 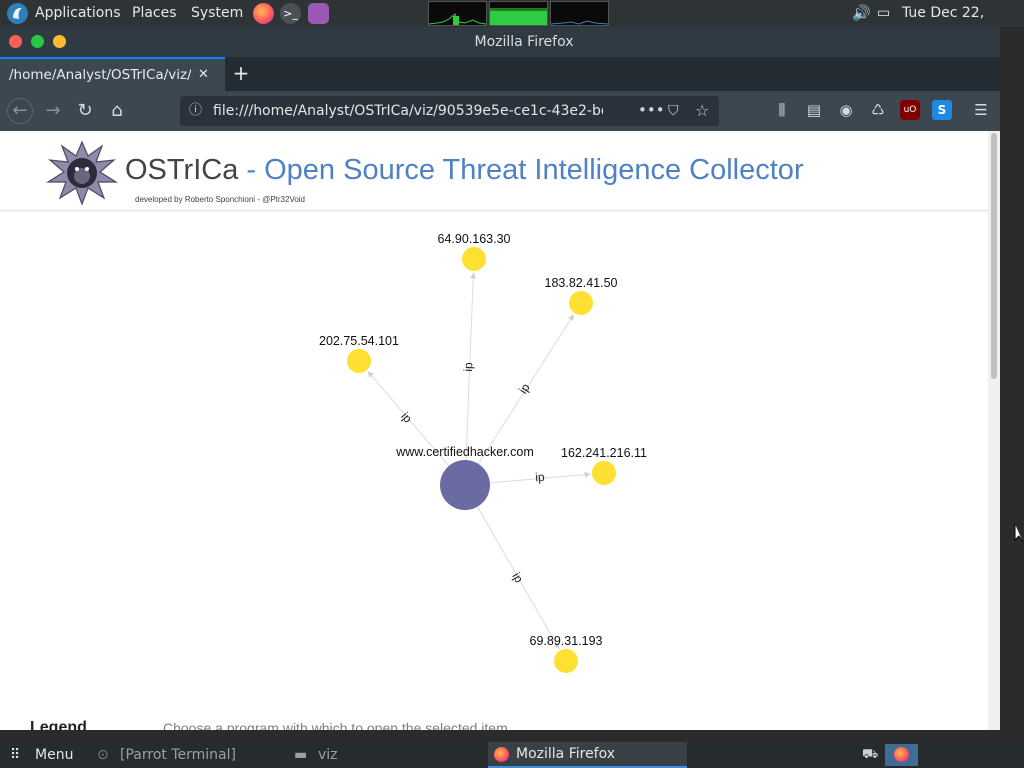 What do you see at coordinates (217, 13) in the screenshot?
I see `system-menu: System` at bounding box center [217, 13].